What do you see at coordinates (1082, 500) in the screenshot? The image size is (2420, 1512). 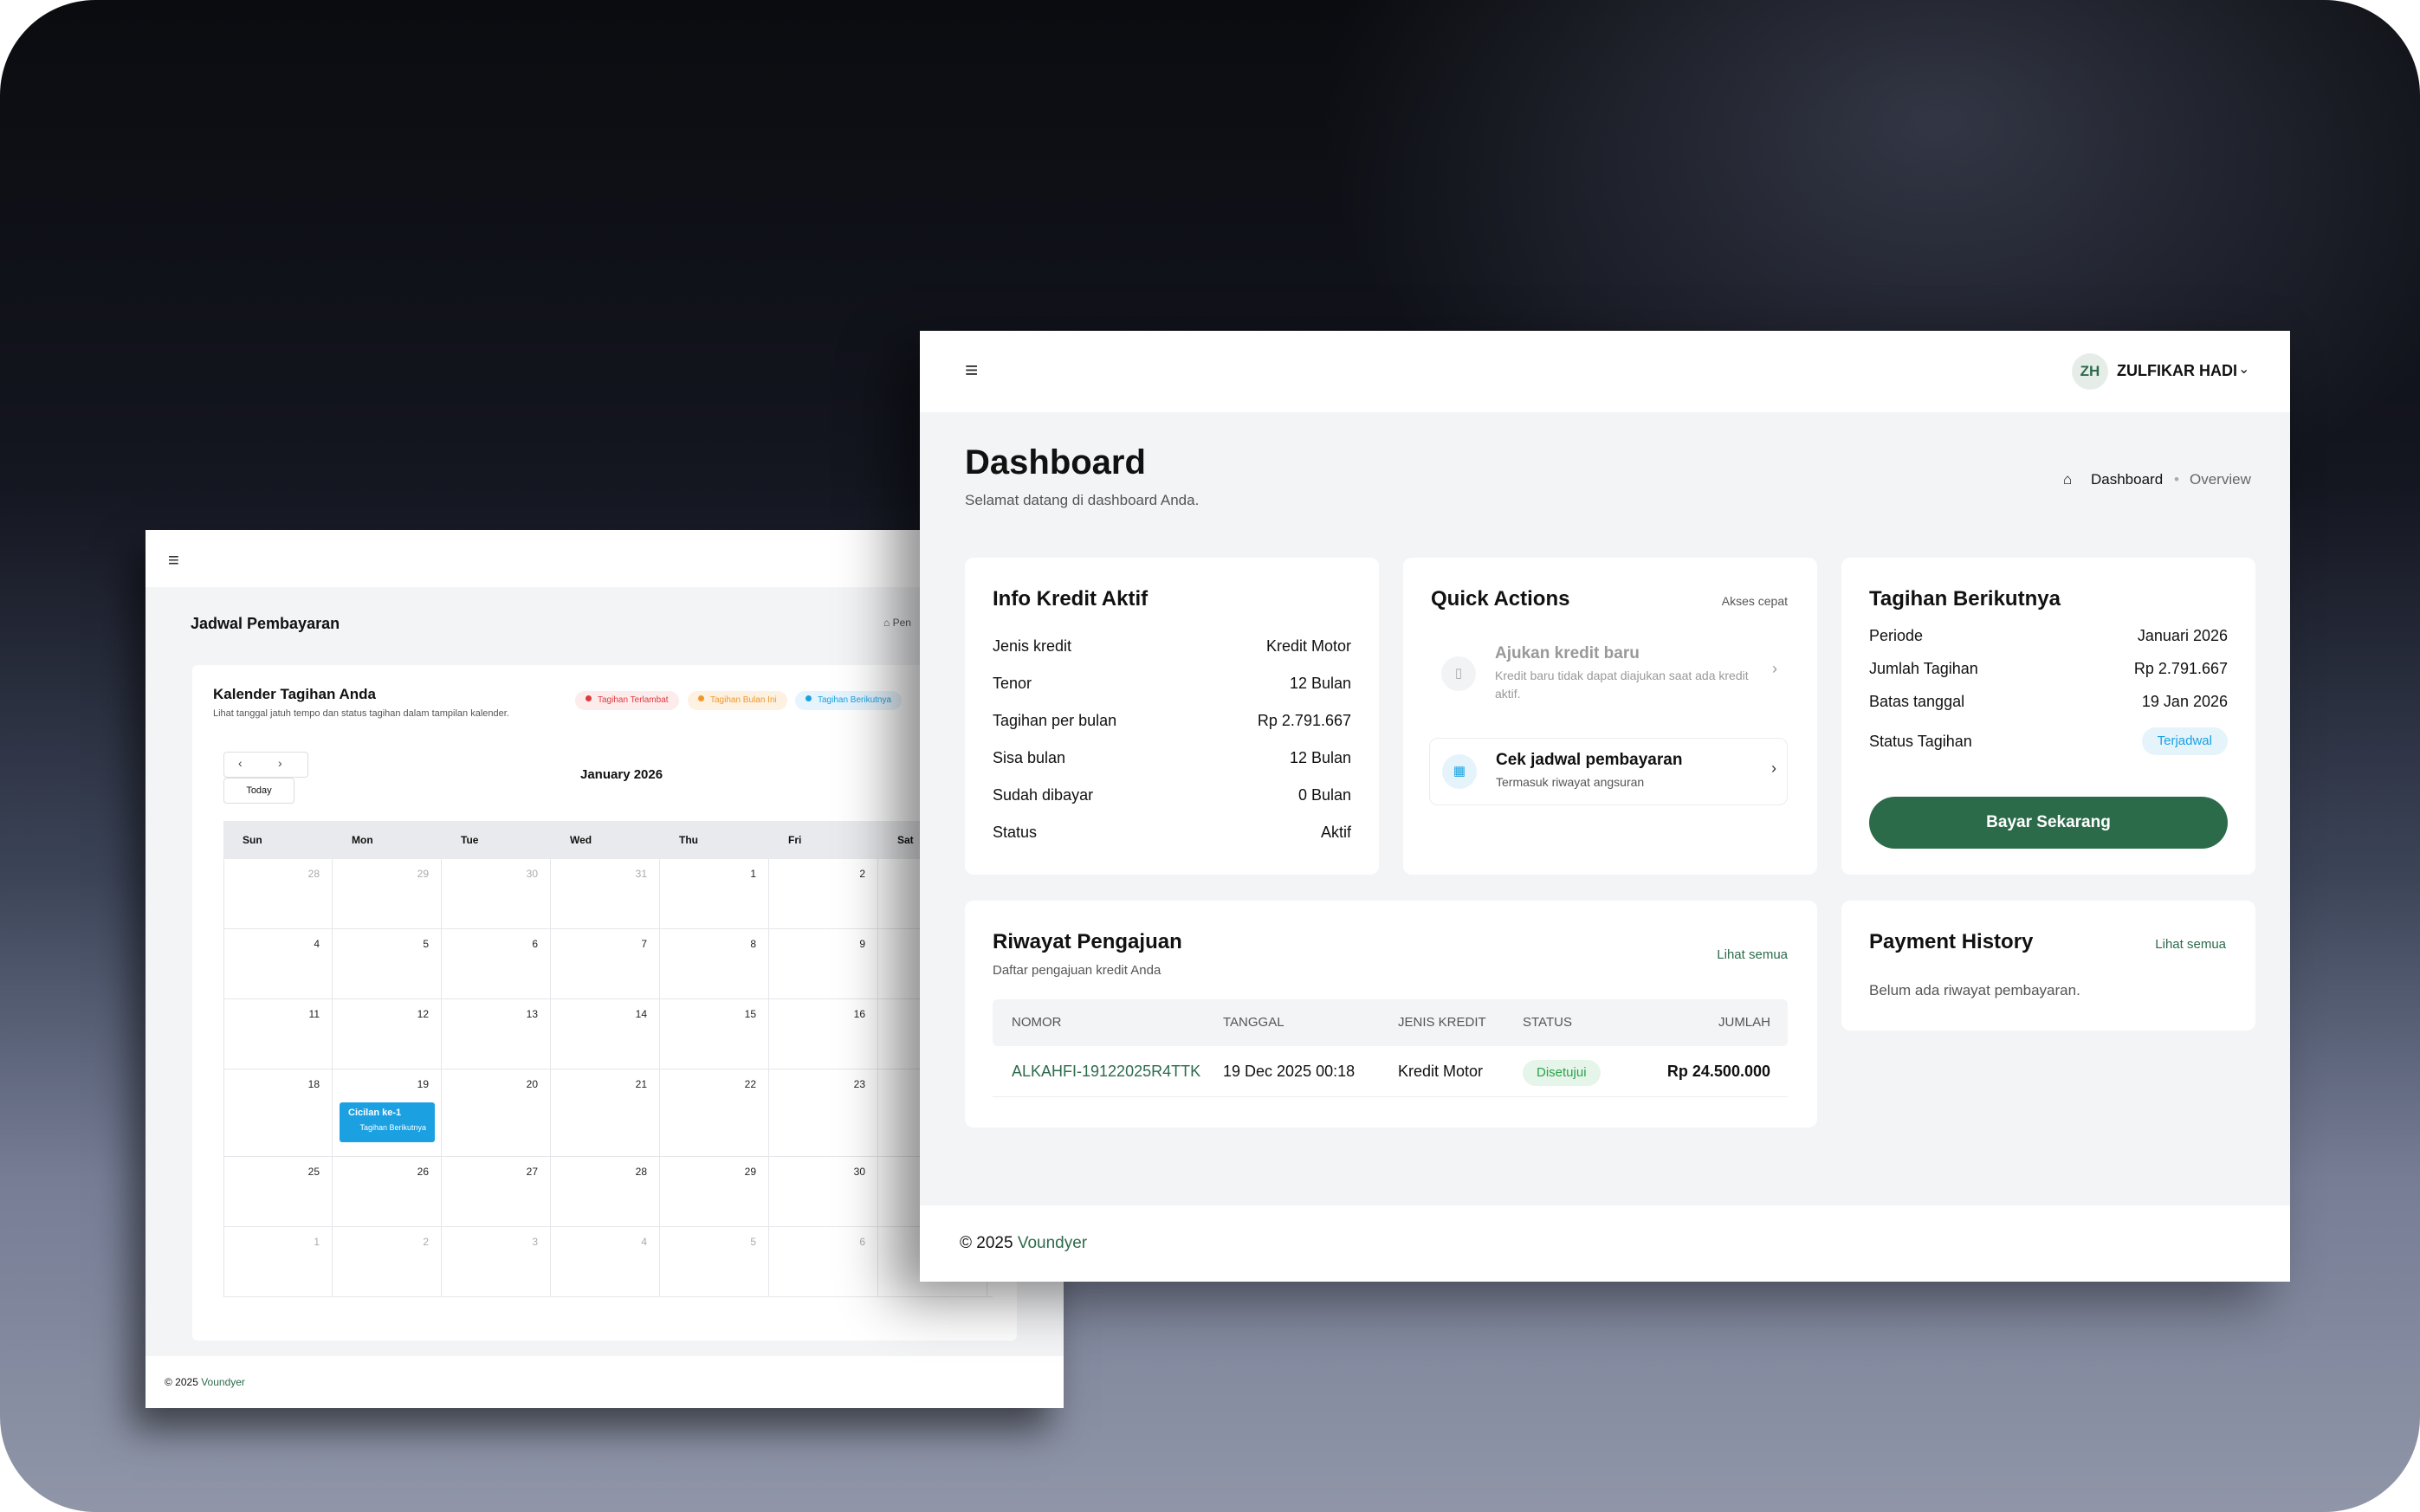 I see `page-subtitle: Selamat datang di dashboard Anda.` at bounding box center [1082, 500].